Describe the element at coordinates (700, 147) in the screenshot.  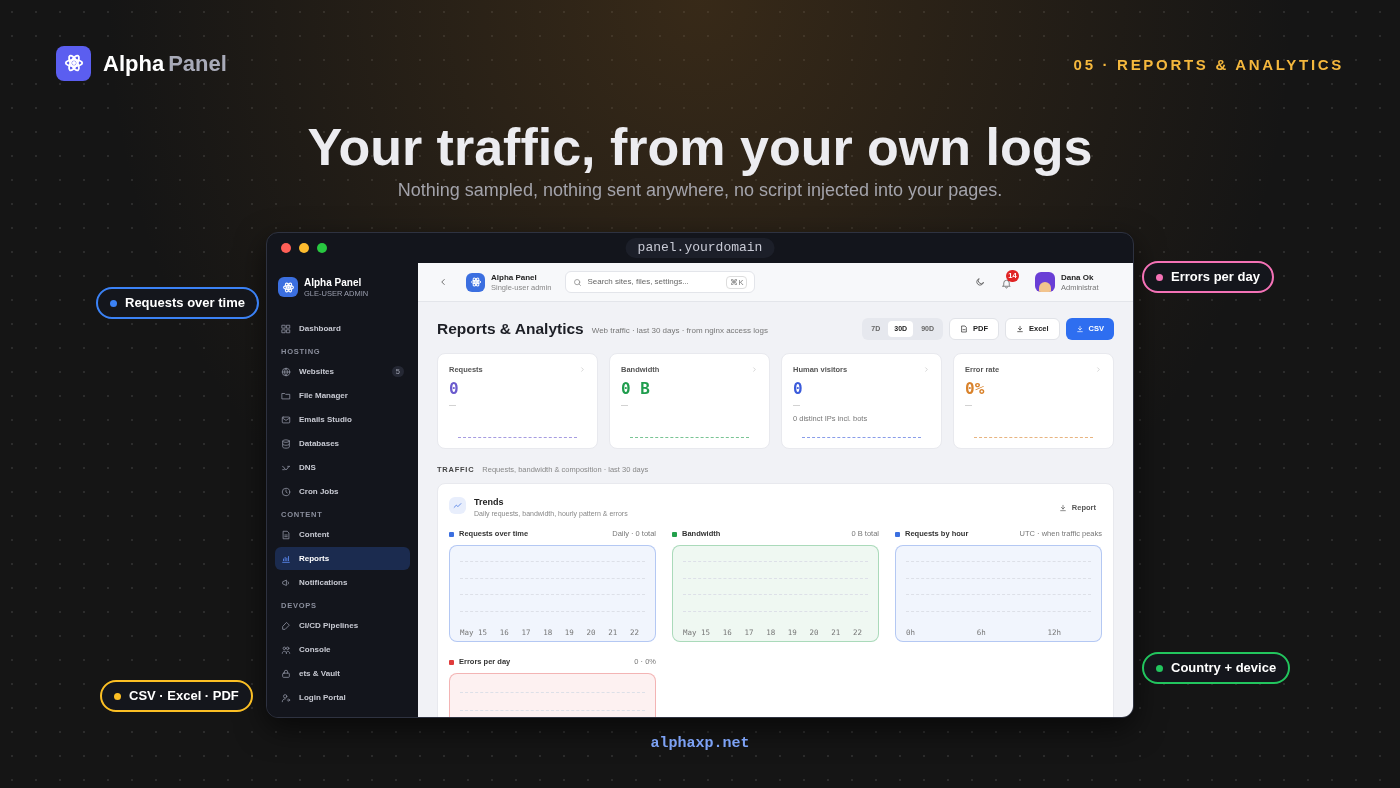
I see `headline: Your traffic, from your own logs` at that location.